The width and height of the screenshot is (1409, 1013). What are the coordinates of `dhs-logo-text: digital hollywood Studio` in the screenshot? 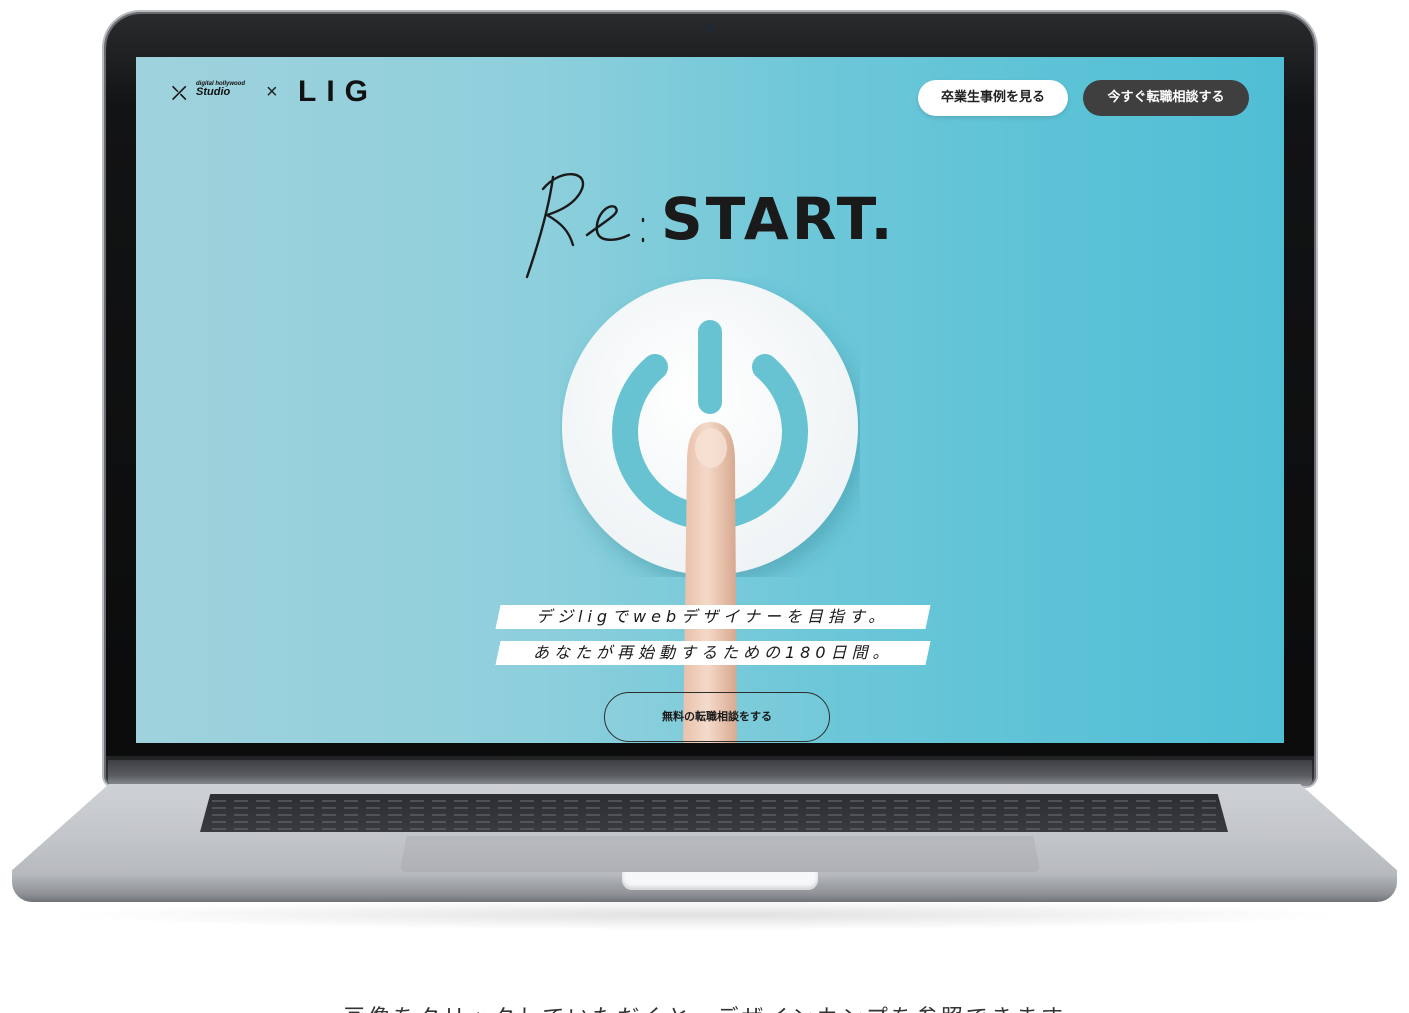 It's located at (220, 89).